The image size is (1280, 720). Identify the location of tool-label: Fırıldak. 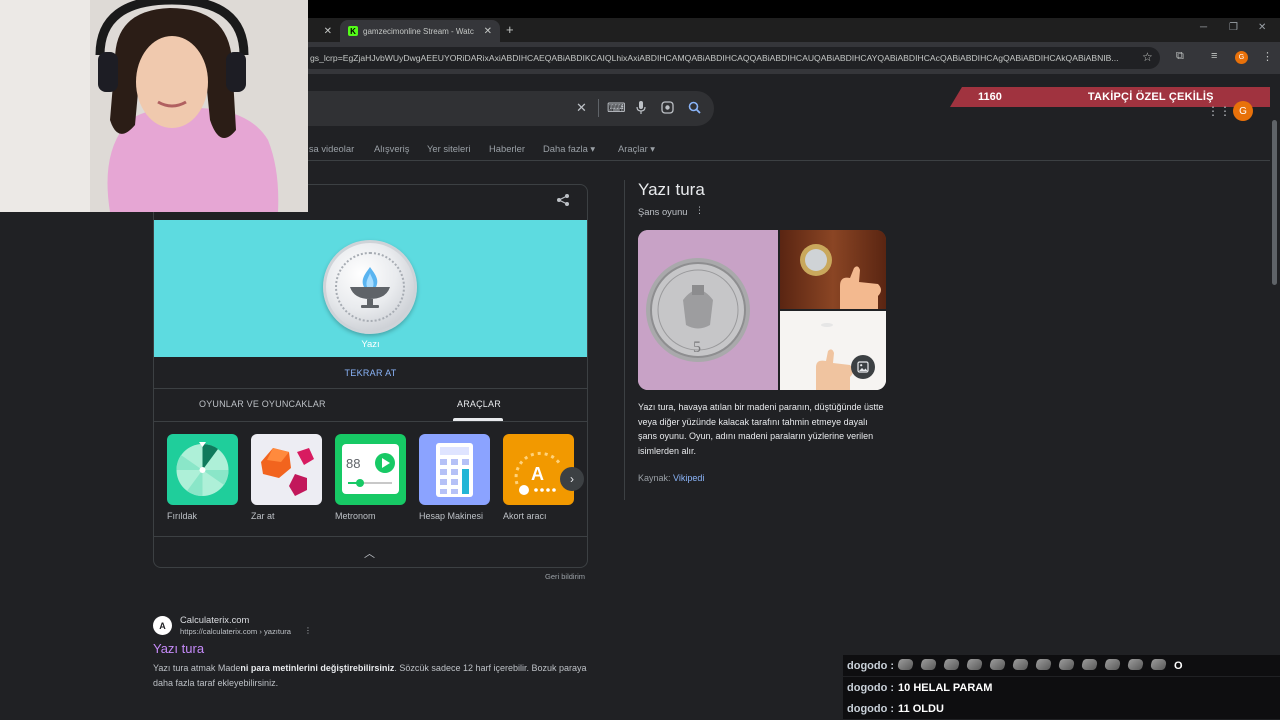
(182, 516).